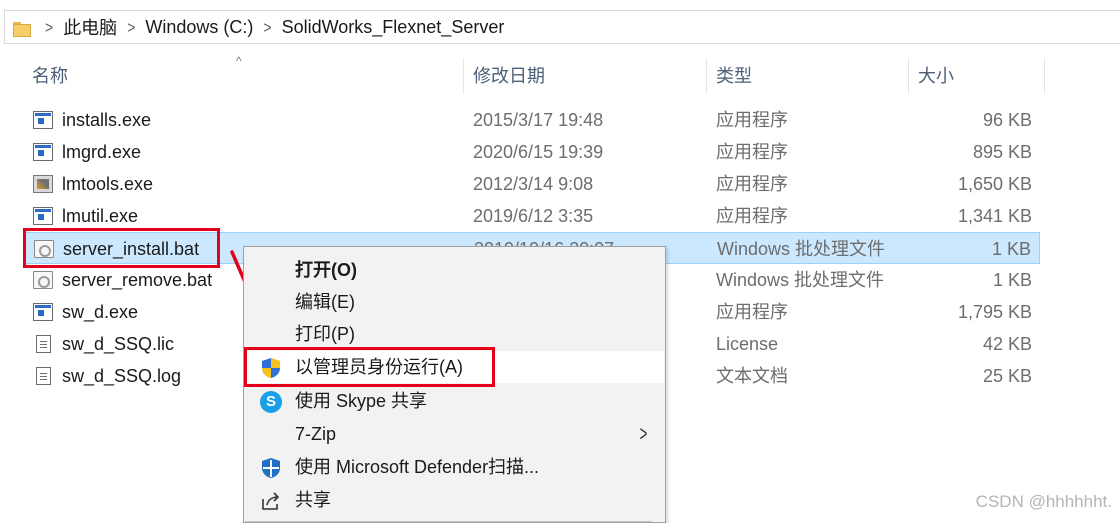 The image size is (1120, 523). What do you see at coordinates (994, 184) in the screenshot?
I see `file-size: 1,650 KB` at bounding box center [994, 184].